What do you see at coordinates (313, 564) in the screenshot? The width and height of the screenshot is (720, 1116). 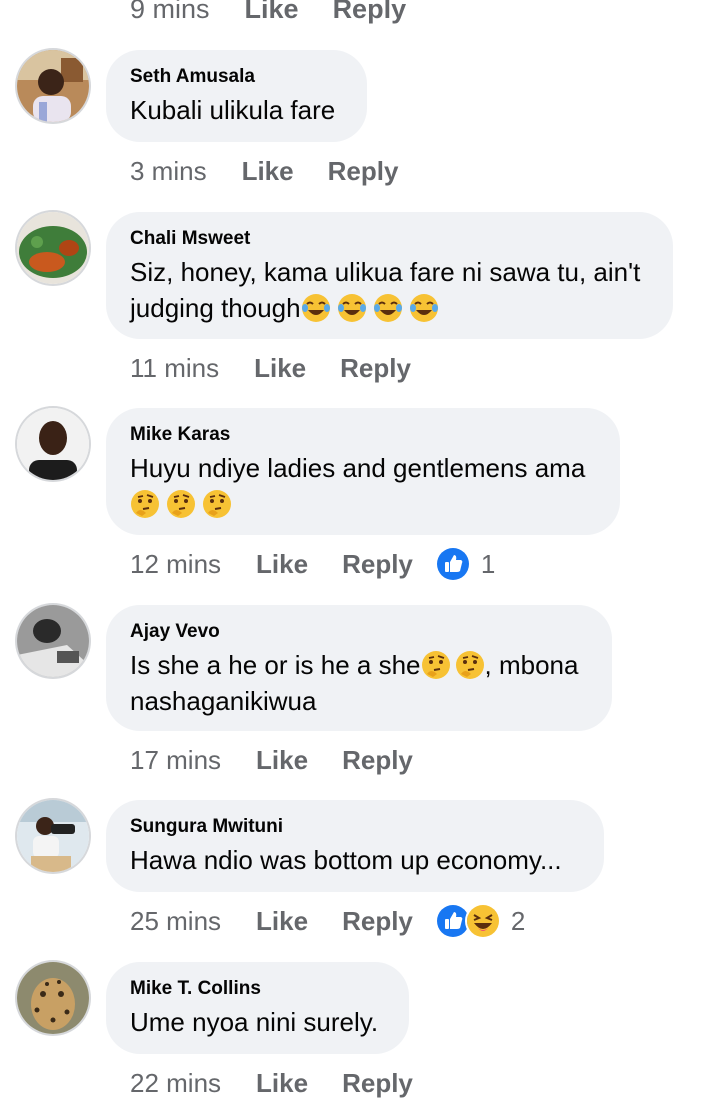 I see `comment-actions: 12 mins Like Reply 1` at bounding box center [313, 564].